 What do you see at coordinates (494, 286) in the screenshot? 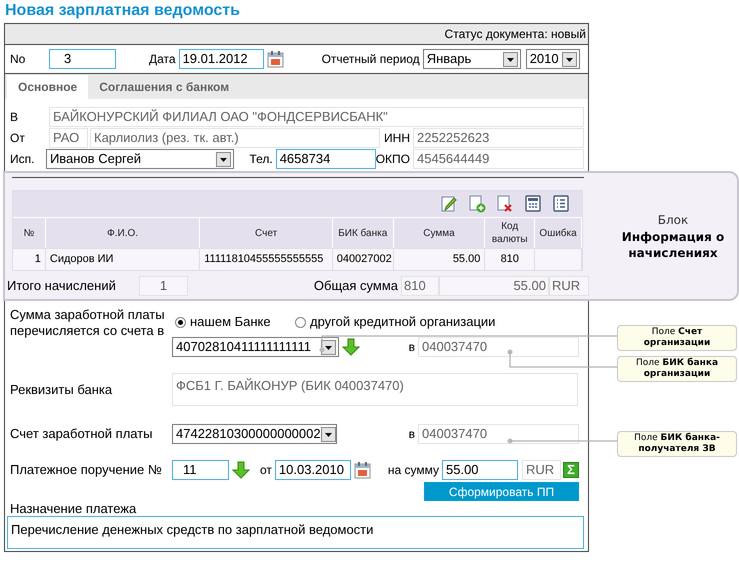
I see `total-field: 55.00` at bounding box center [494, 286].